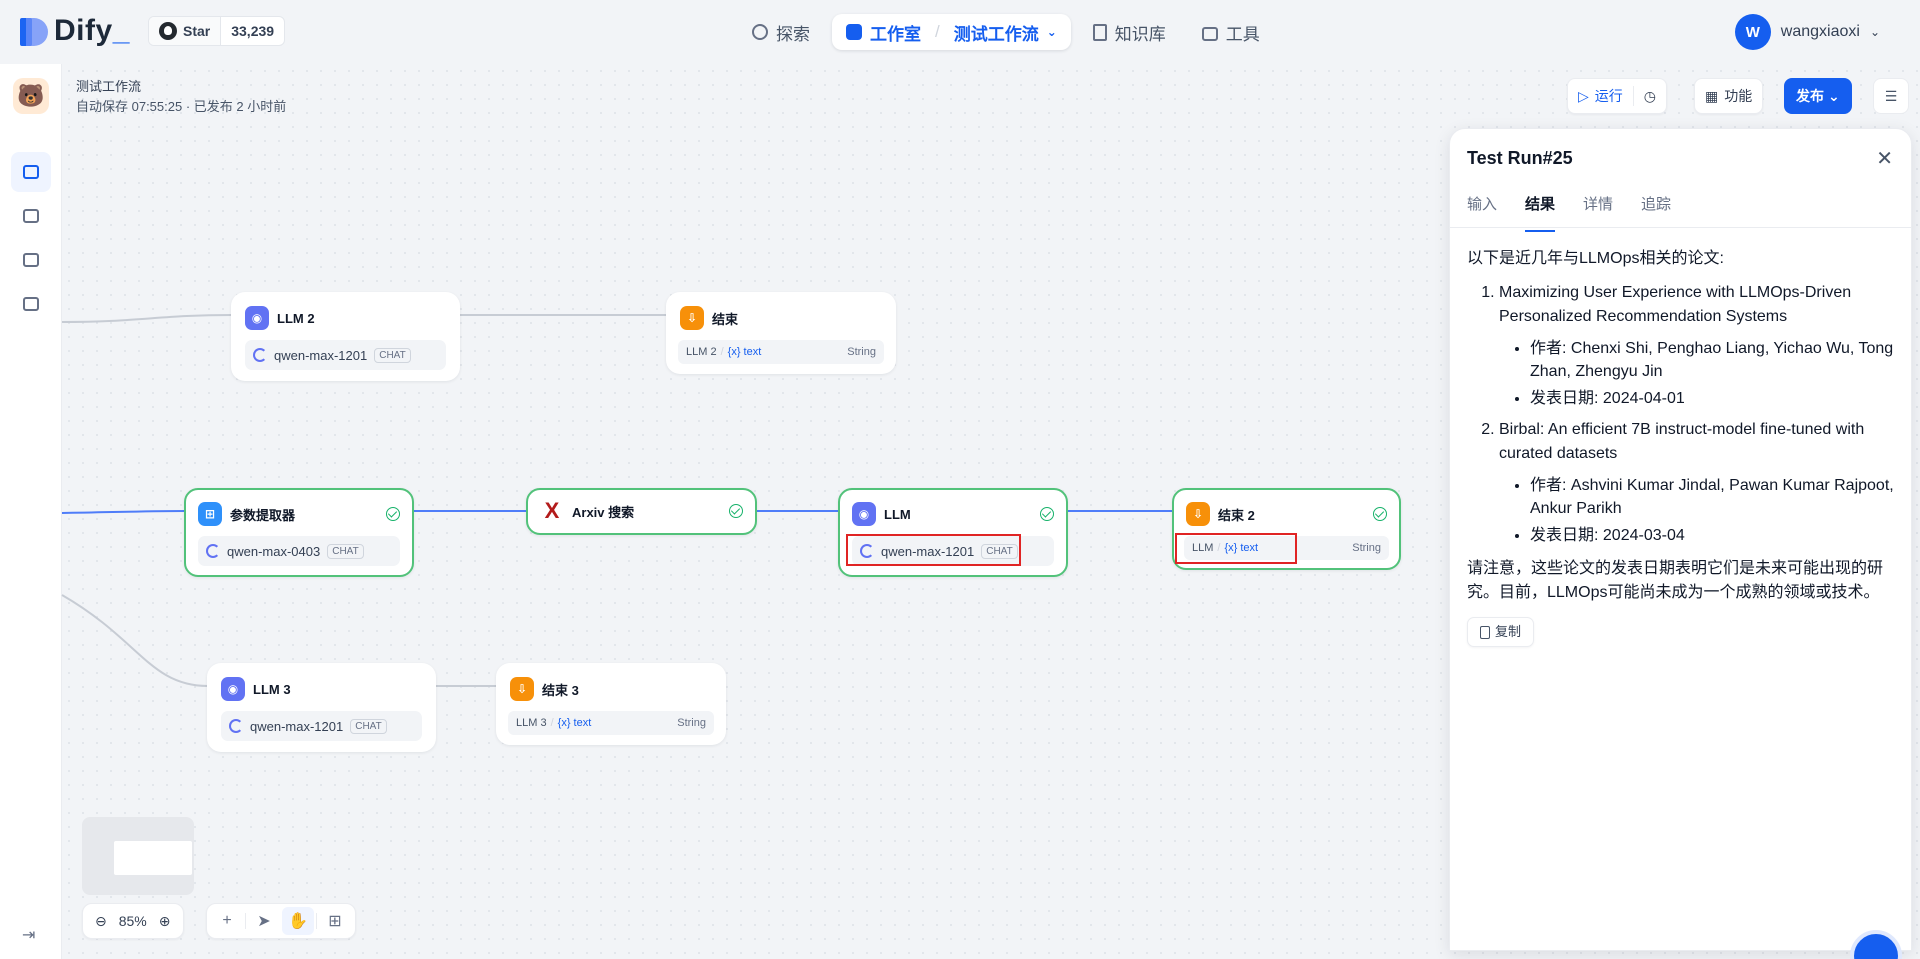 The image size is (1920, 959). I want to click on terminal-icon, so click(31, 216).